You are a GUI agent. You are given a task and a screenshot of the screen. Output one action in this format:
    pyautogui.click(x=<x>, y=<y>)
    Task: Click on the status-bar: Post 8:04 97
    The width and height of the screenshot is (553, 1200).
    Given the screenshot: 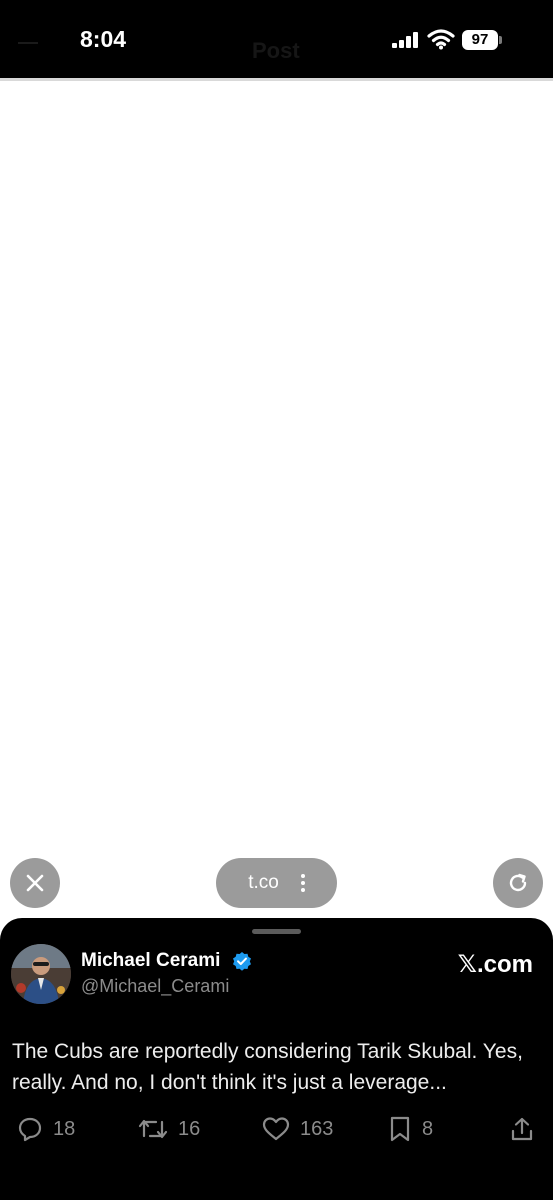 What is the action you would take?
    pyautogui.click(x=276, y=39)
    